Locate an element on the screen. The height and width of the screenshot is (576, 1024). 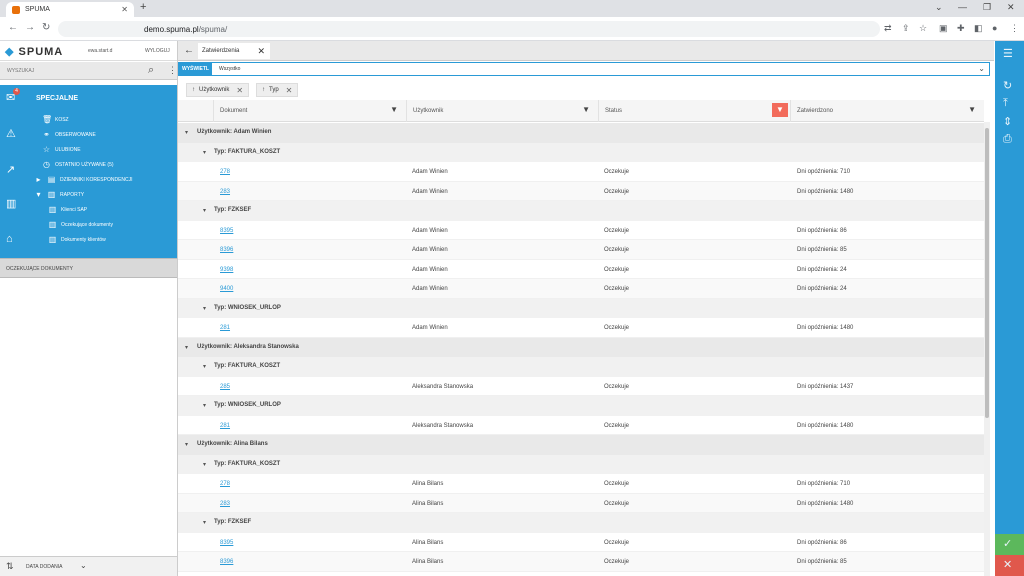
menu-item-trash: 🗑 KOSZ is located at coordinates (55, 119).